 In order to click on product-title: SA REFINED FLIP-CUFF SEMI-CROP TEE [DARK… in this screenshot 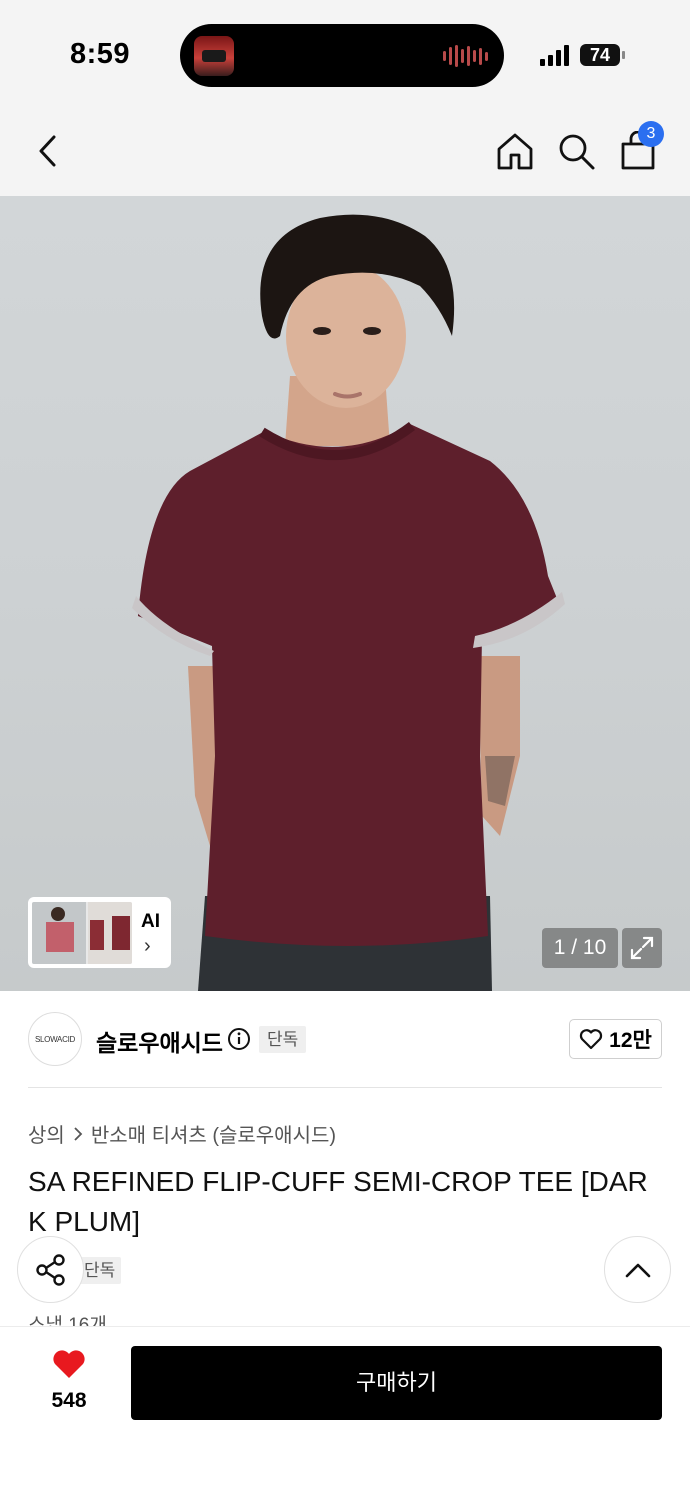, I will do `click(338, 1201)`.